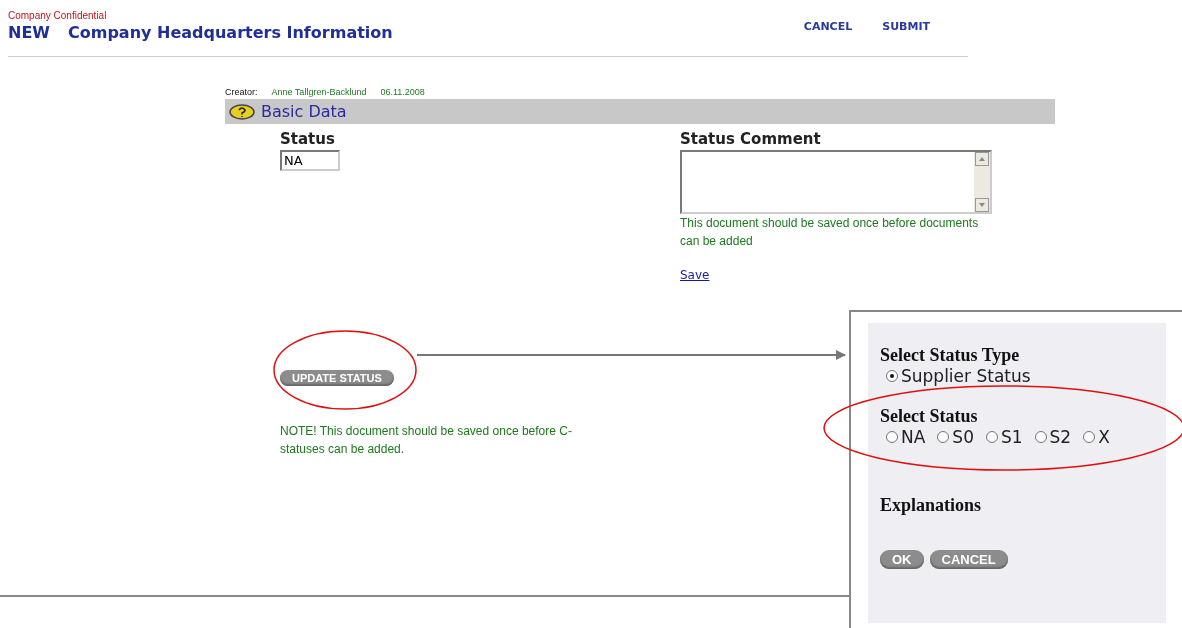 The width and height of the screenshot is (1182, 628). Describe the element at coordinates (1011, 437) in the screenshot. I see `radio-label: S1` at that location.